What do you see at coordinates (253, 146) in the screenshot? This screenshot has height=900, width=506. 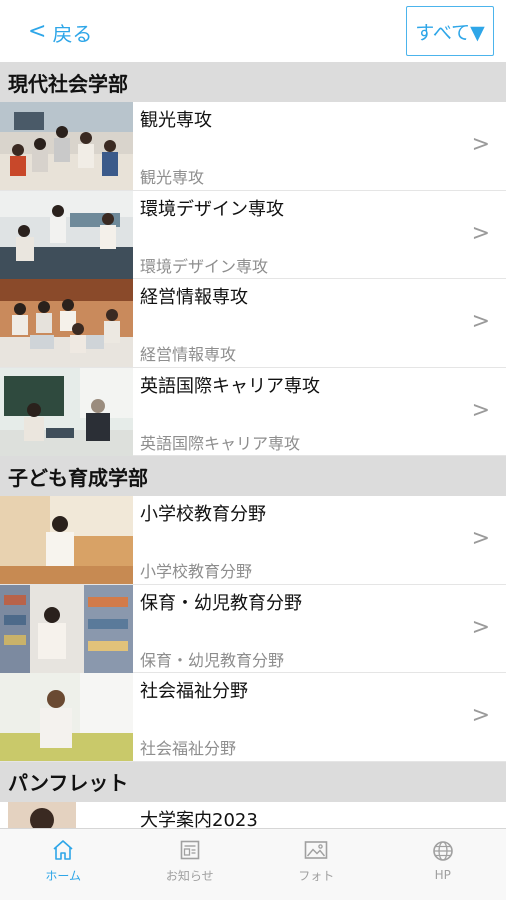 I see `list-item: 観光専攻 観光専攻 >` at bounding box center [253, 146].